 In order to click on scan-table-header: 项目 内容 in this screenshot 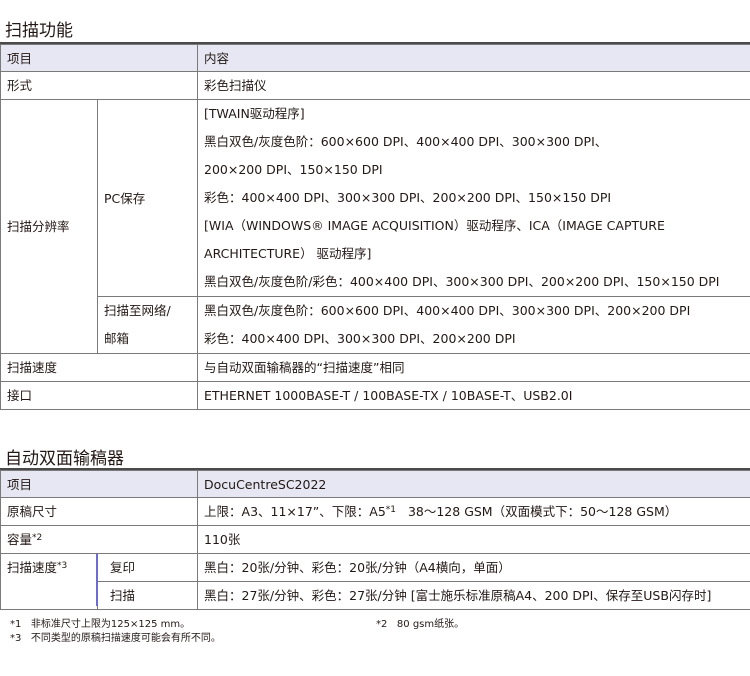, I will do `click(375, 58)`.